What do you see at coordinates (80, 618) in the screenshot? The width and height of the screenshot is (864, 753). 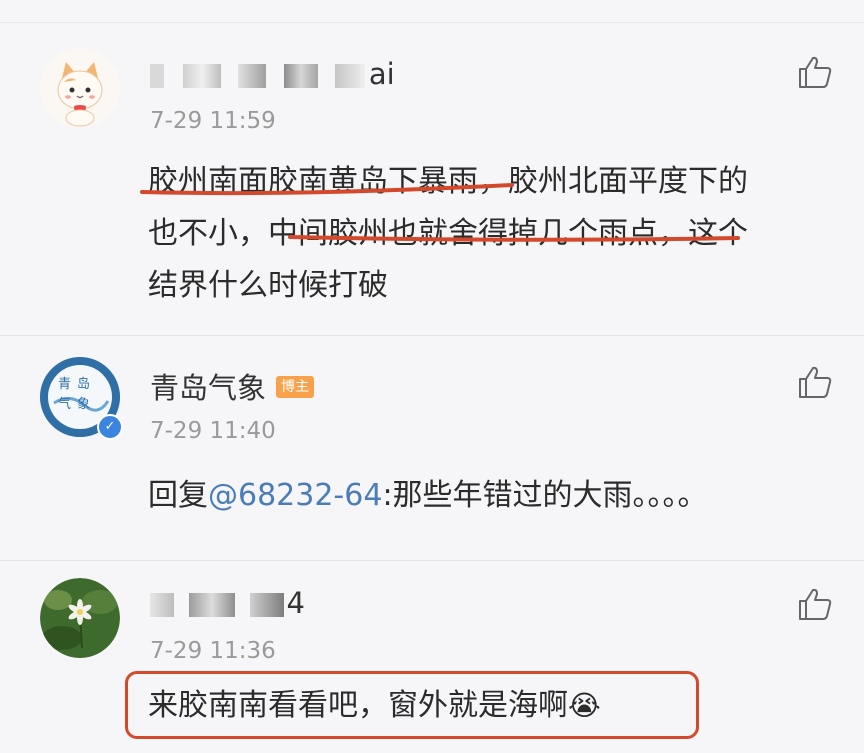 I see `plant-avatar` at bounding box center [80, 618].